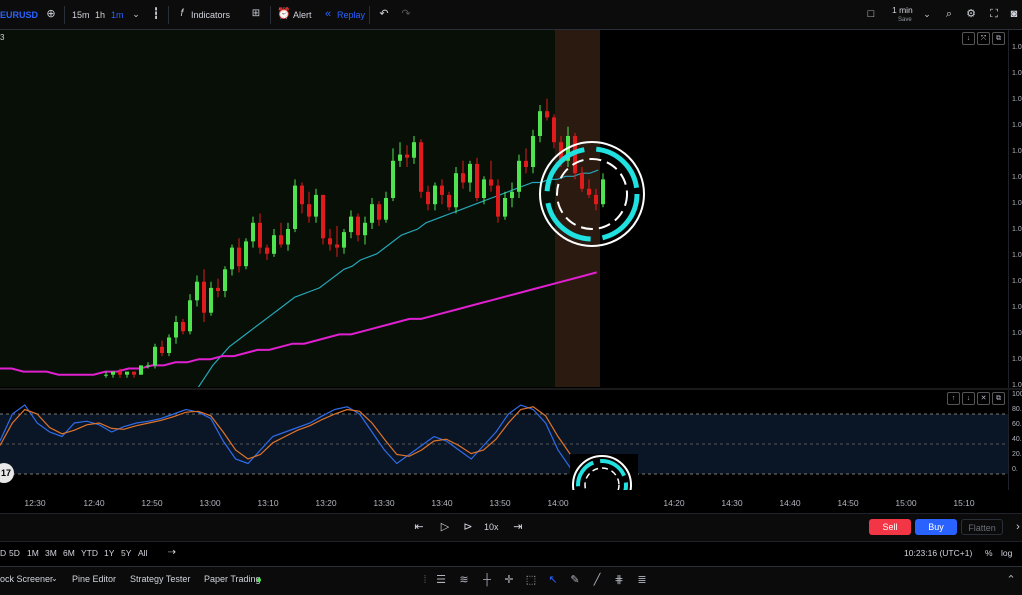 This screenshot has width=1022, height=595. What do you see at coordinates (142, 553) in the screenshot?
I see `range-all: All` at bounding box center [142, 553].